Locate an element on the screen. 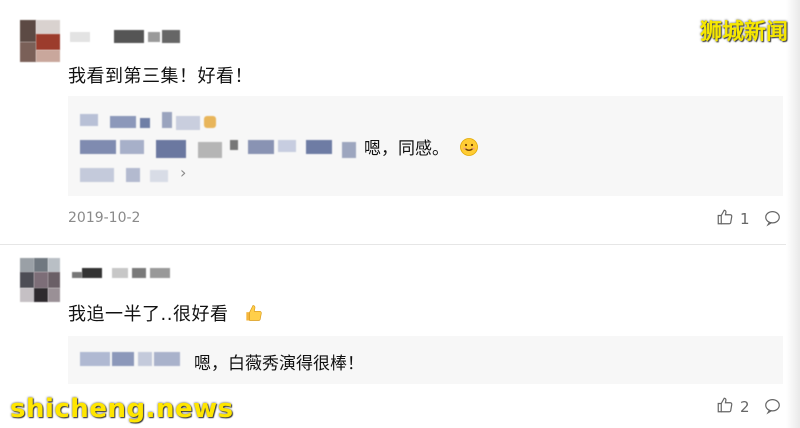  like-count: 2 is located at coordinates (745, 407).